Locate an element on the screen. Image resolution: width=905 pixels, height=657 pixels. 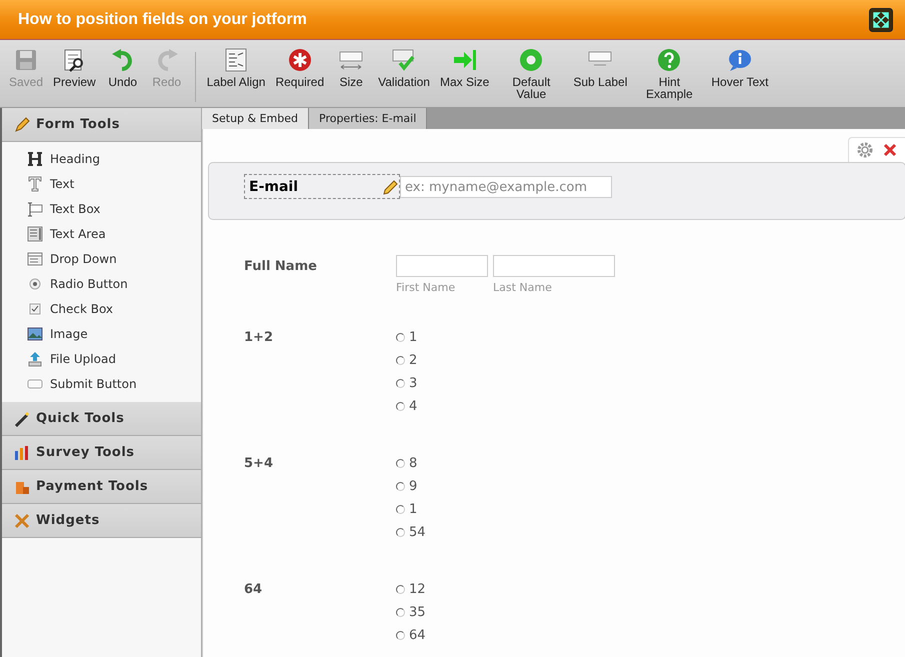
tool-item: Text Area is located at coordinates (114, 233).